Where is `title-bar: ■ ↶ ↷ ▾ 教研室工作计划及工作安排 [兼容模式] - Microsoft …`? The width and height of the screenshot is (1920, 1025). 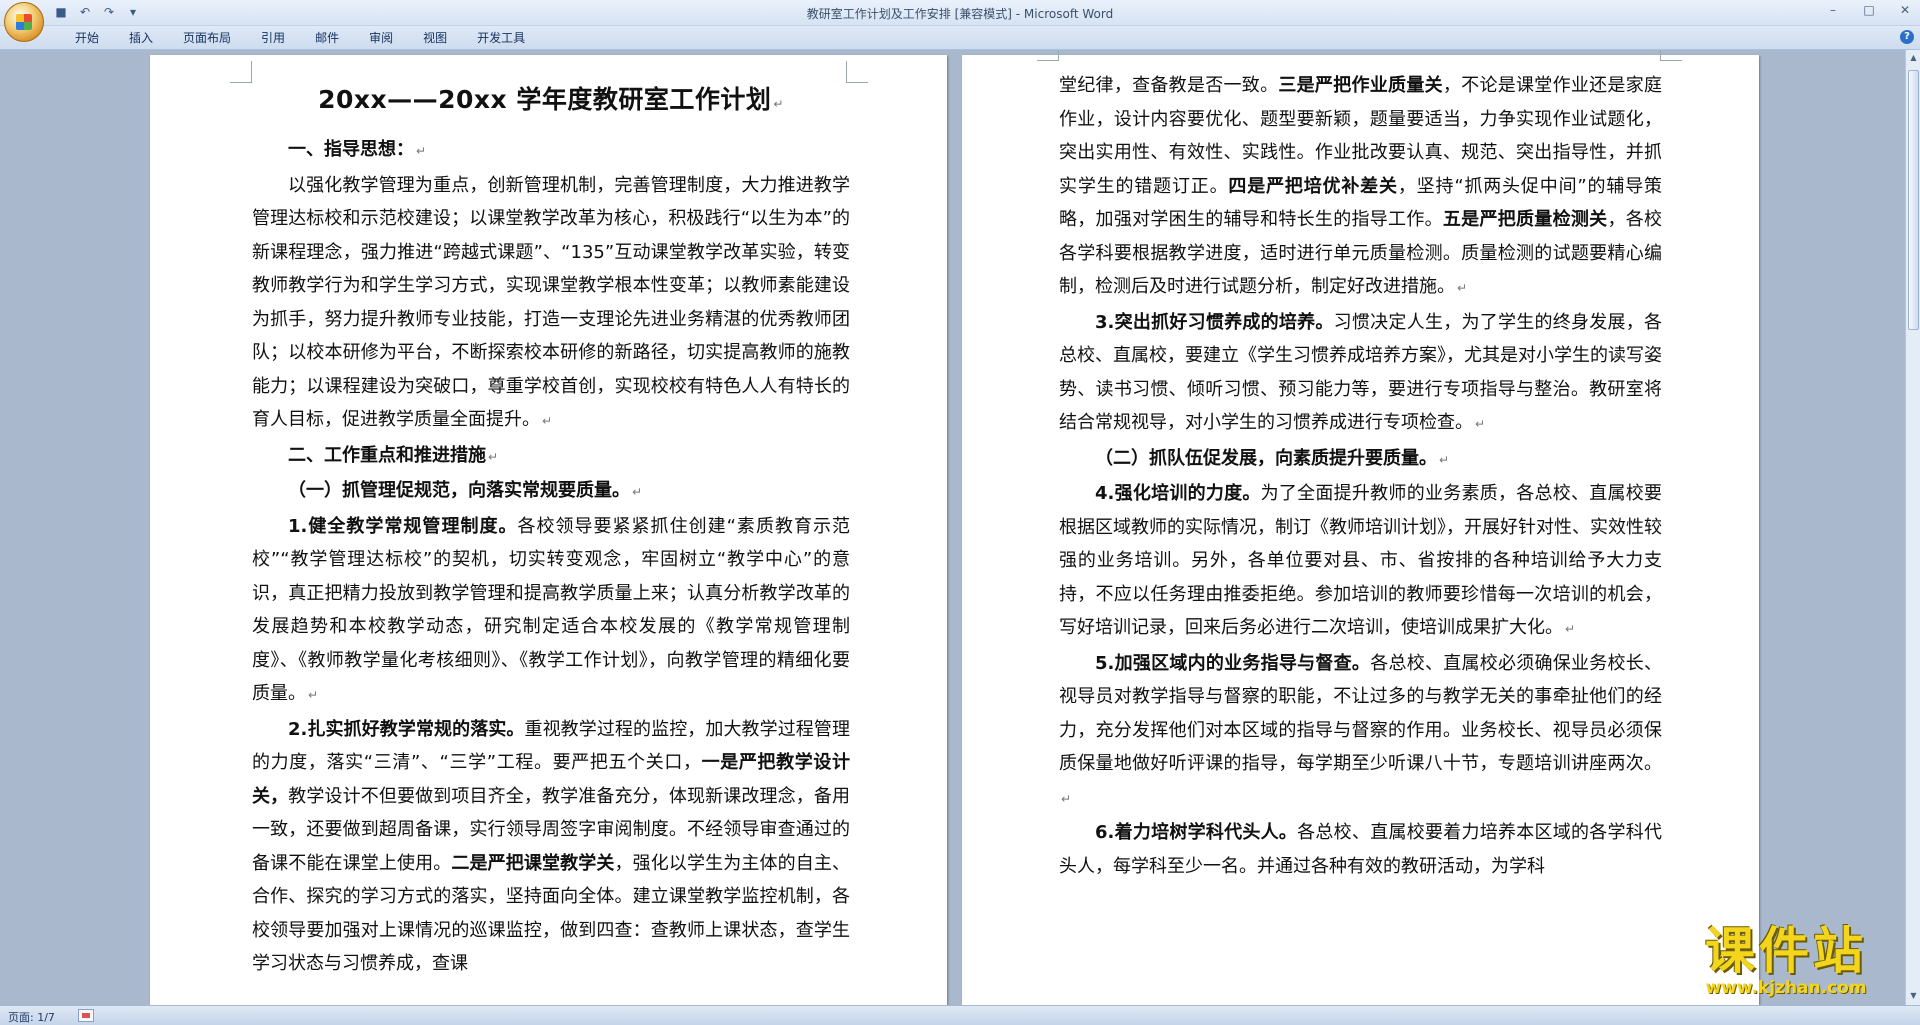 title-bar: ■ ↶ ↷ ▾ 教研室工作计划及工作安排 [兼容模式] - Microsoft … is located at coordinates (960, 21).